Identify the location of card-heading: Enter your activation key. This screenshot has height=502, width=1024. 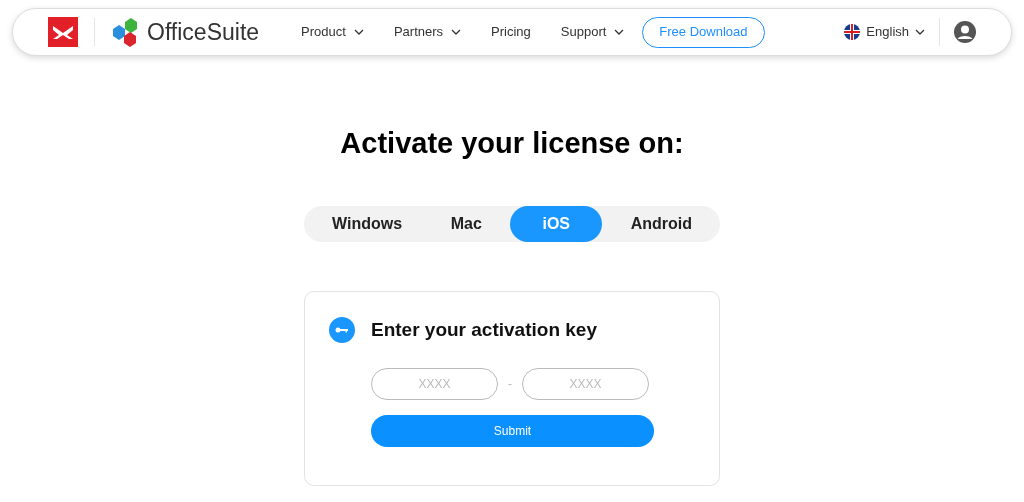
(484, 329).